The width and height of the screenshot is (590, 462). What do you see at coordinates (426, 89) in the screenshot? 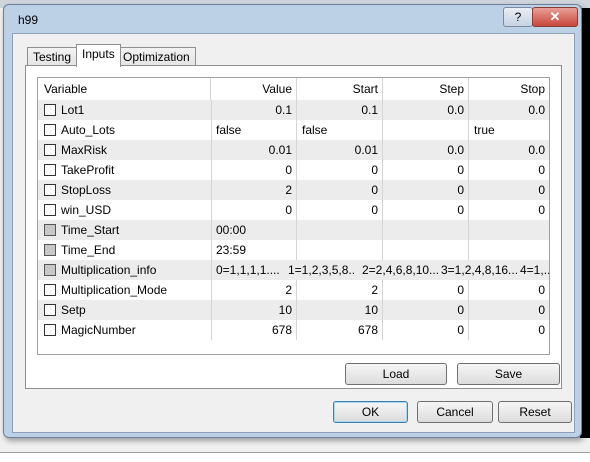
I see `column-header-step: Step` at bounding box center [426, 89].